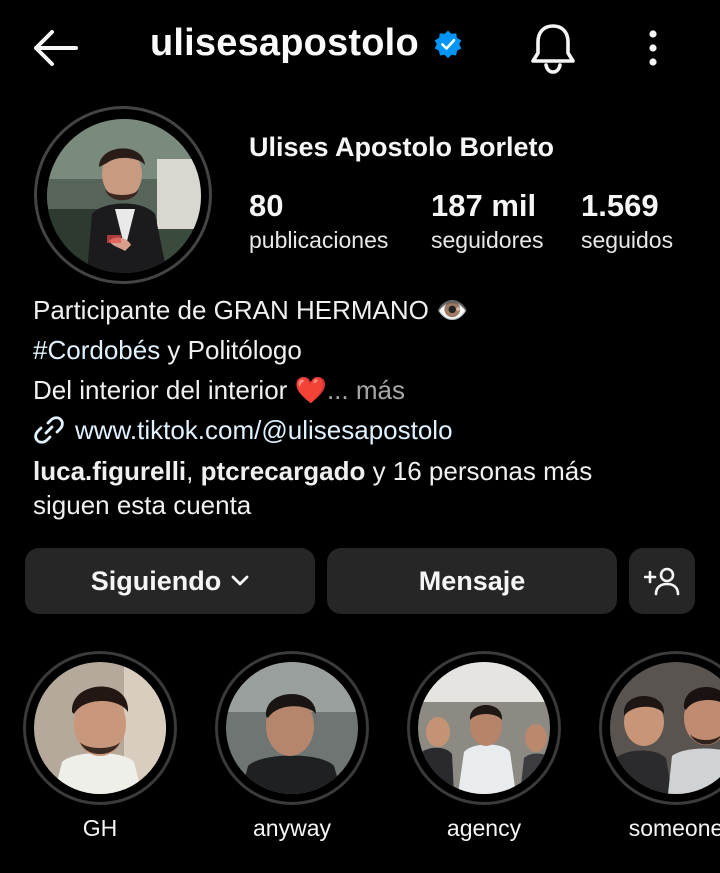 This screenshot has height=873, width=720. What do you see at coordinates (240, 580) in the screenshot?
I see `chevron-down-icon` at bounding box center [240, 580].